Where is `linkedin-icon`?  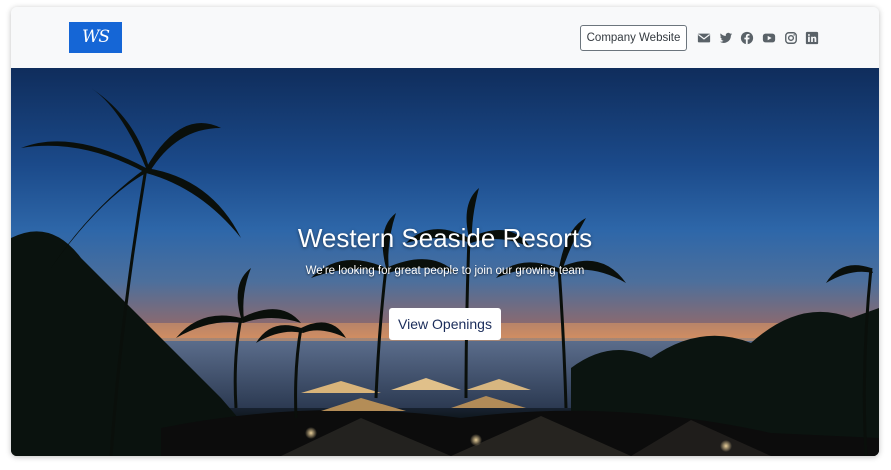 linkedin-icon is located at coordinates (812, 38).